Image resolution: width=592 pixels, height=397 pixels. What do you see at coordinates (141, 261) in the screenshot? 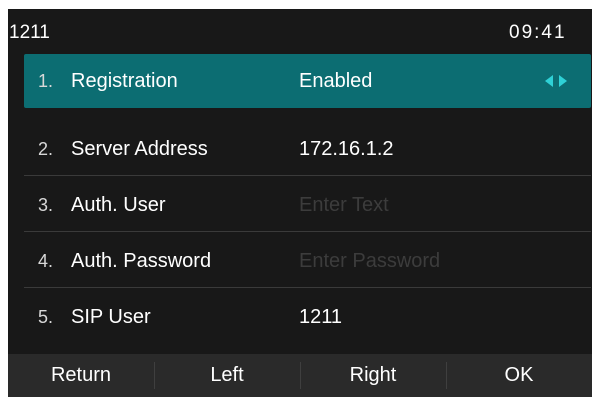
I see `row-label: Auth. Password` at bounding box center [141, 261].